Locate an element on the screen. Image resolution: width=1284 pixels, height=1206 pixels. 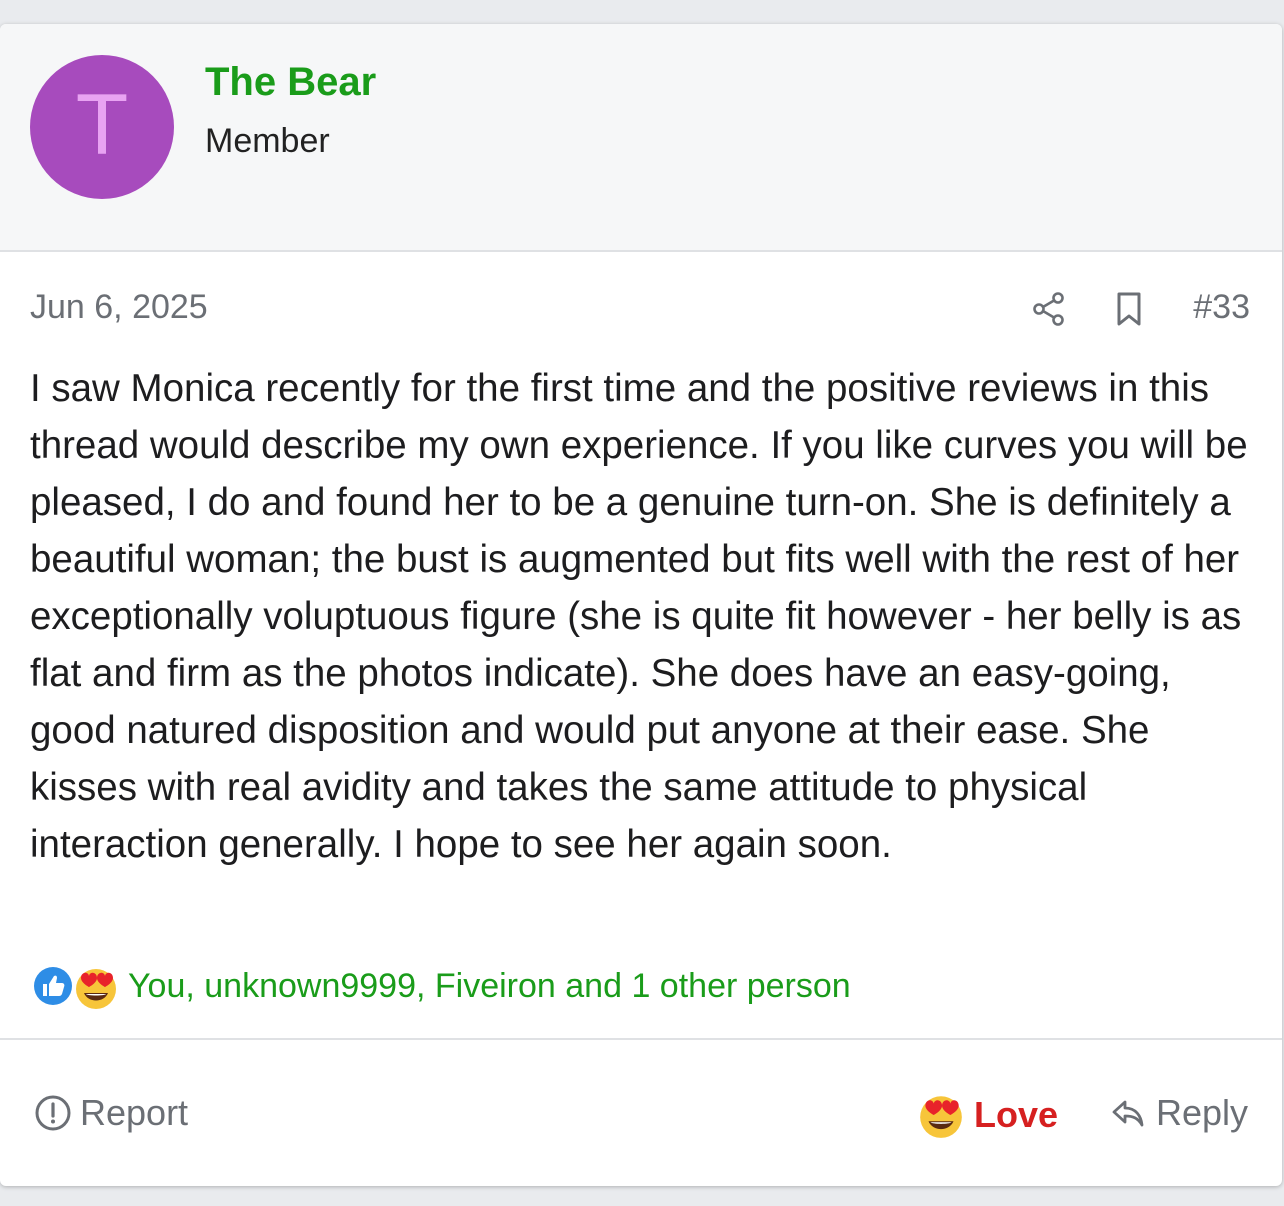
avatar-letter: T is located at coordinates (102, 125).